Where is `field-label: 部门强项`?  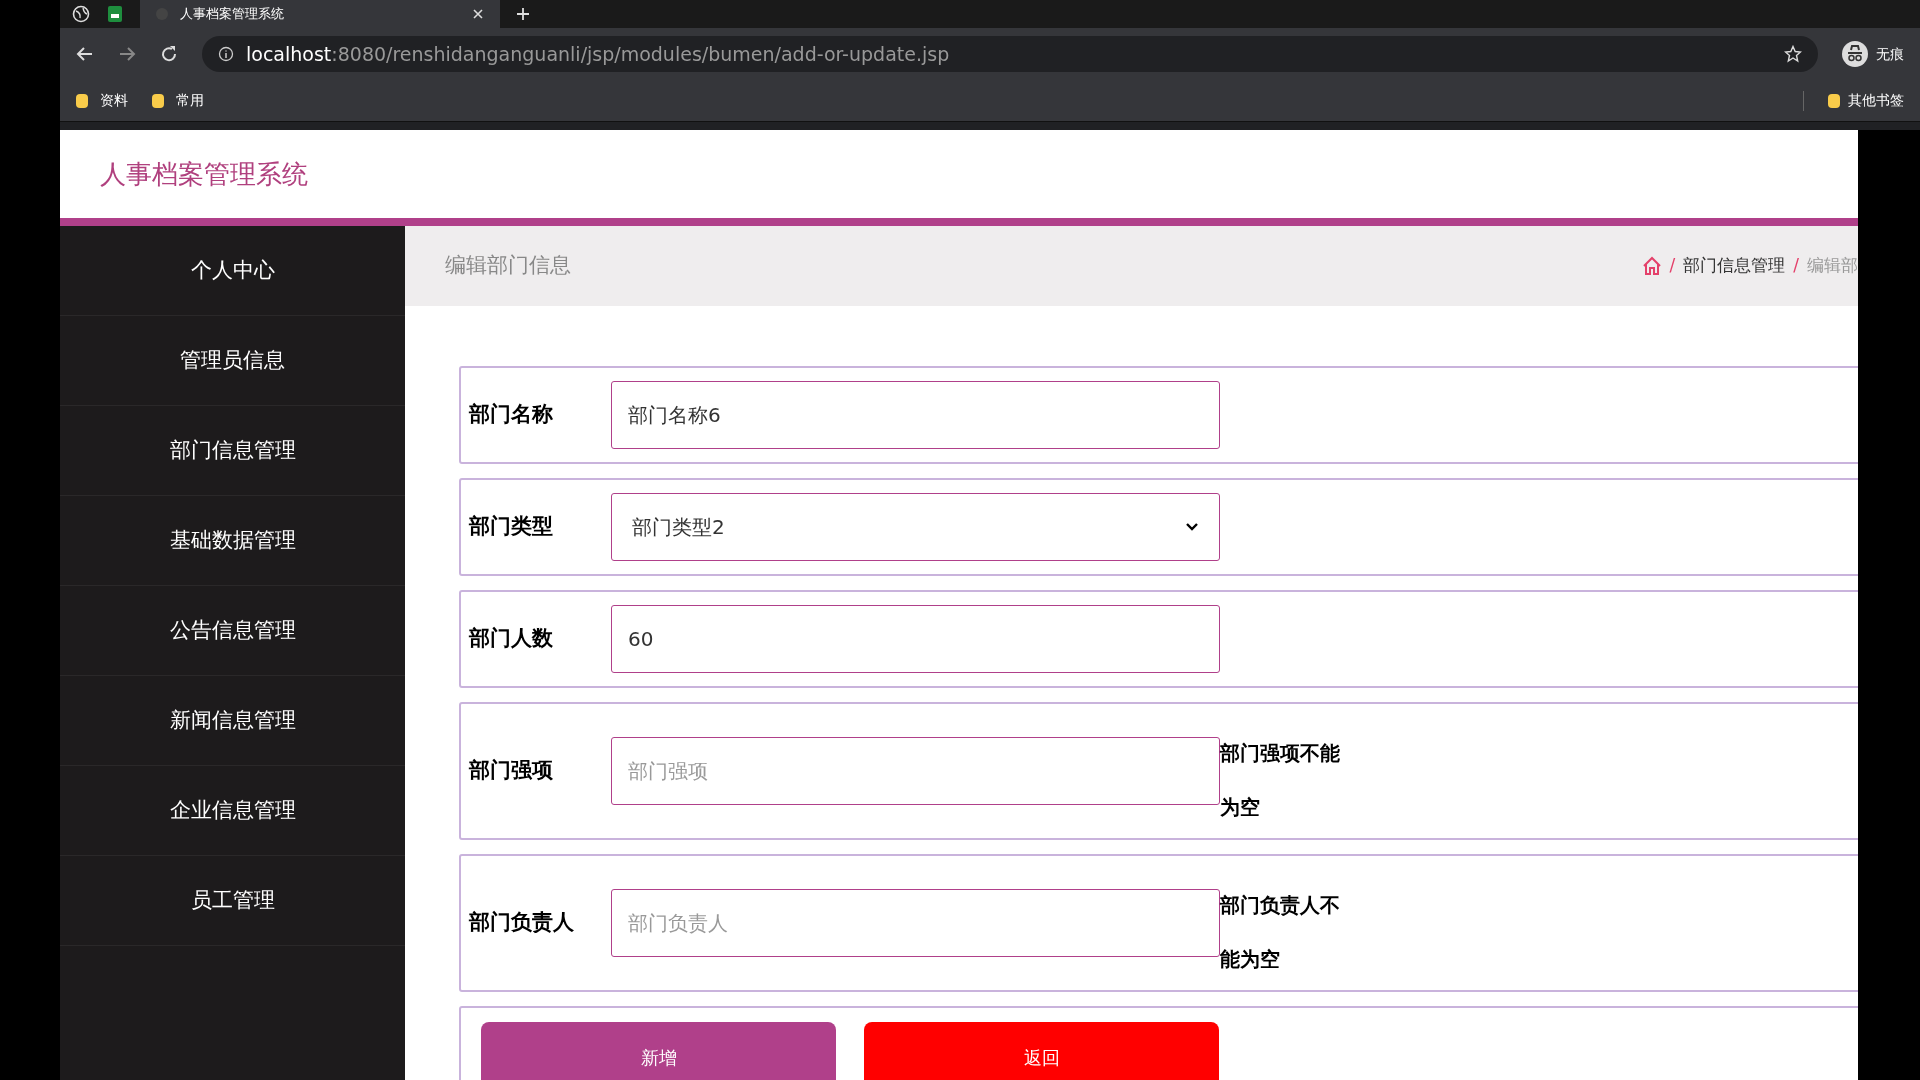
field-label: 部门强项 is located at coordinates (511, 771).